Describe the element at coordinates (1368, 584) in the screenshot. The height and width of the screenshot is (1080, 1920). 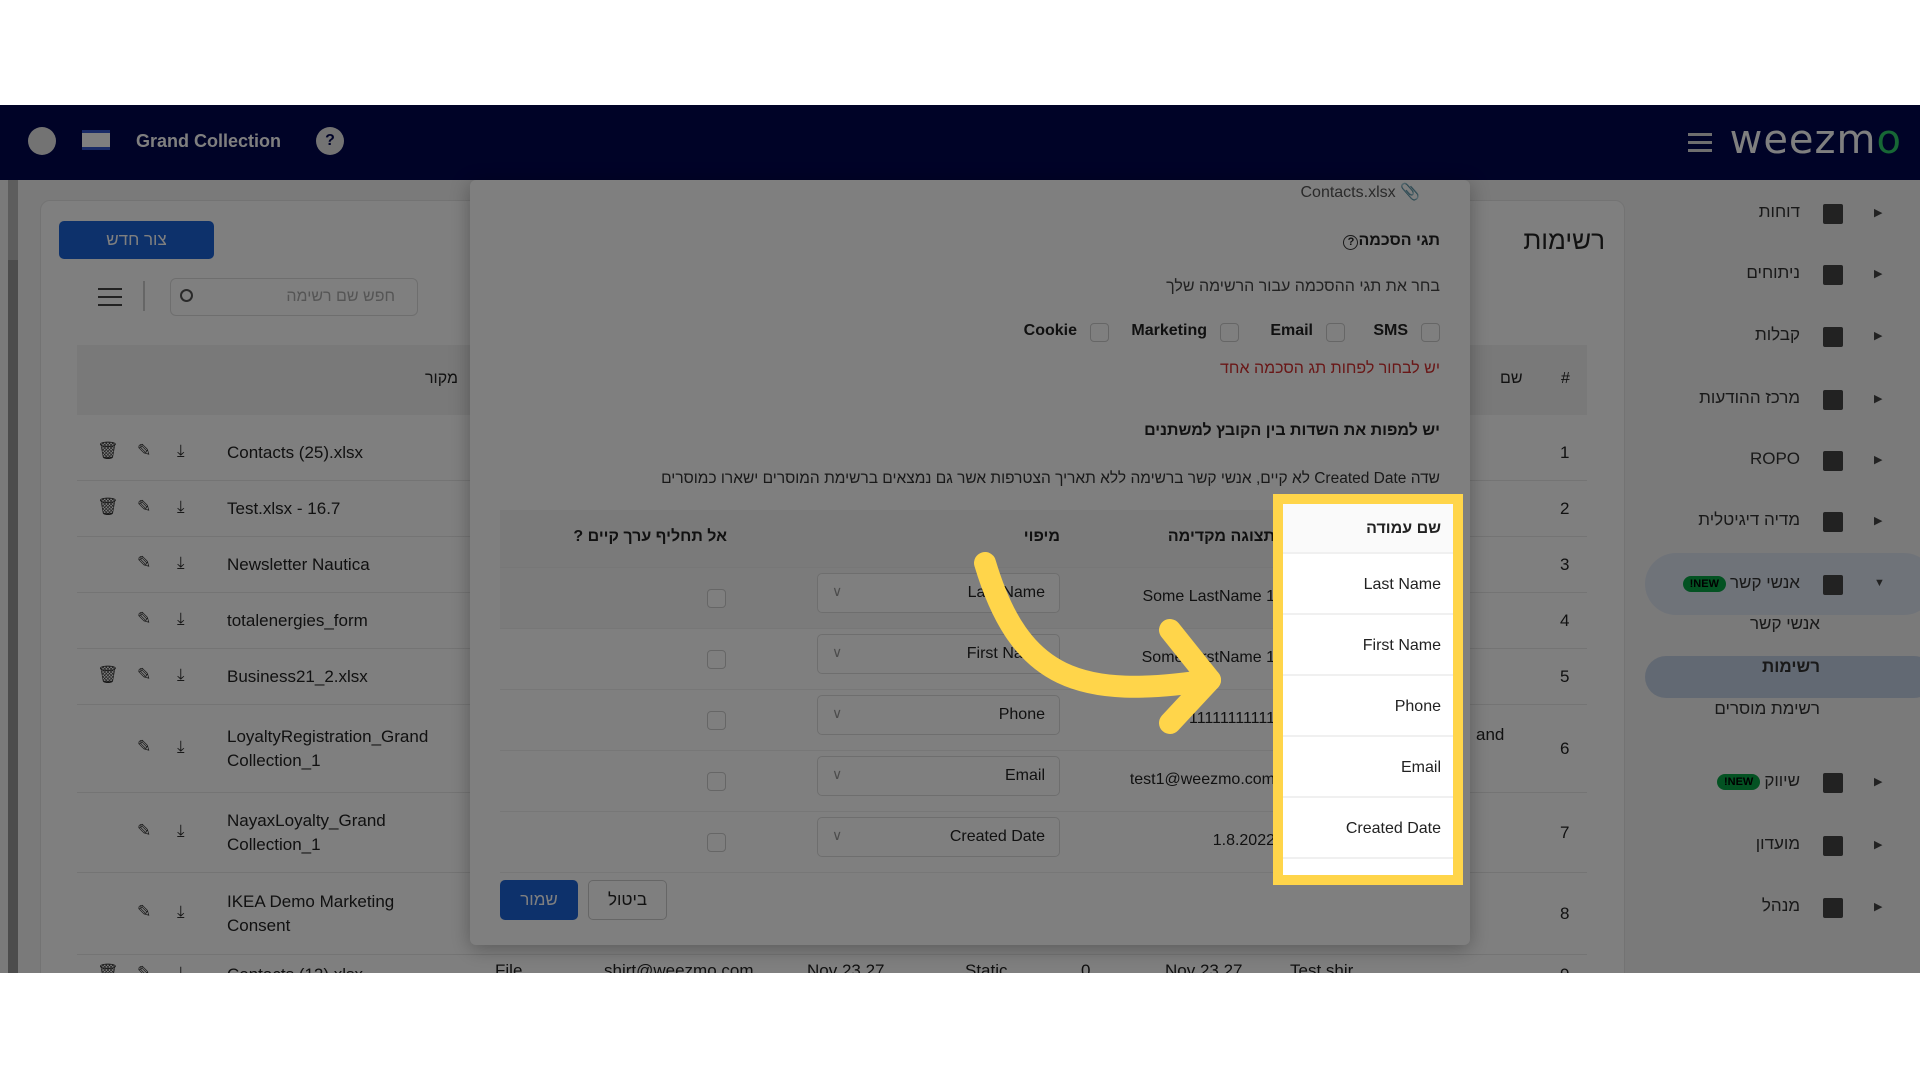
I see `hl-column-cell: Last Name` at that location.